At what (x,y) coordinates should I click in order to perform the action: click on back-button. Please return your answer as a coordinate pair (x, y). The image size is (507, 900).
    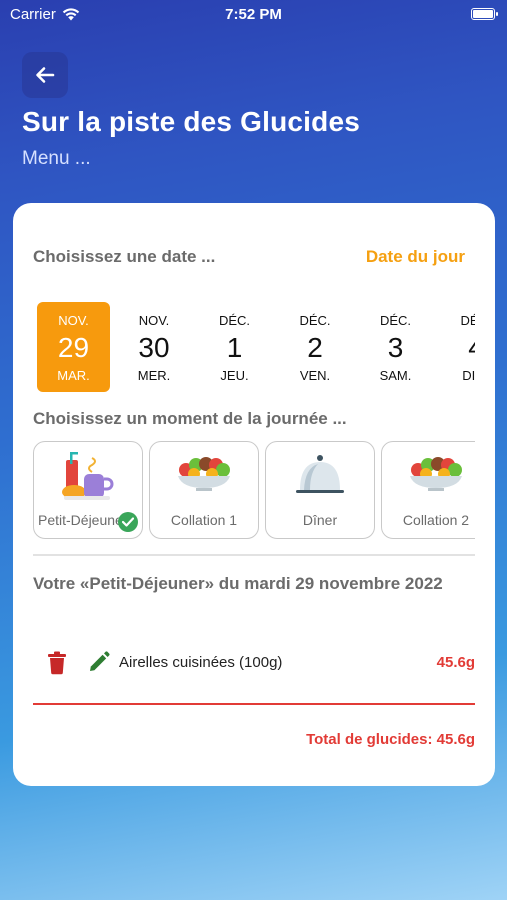
    Looking at the image, I should click on (45, 75).